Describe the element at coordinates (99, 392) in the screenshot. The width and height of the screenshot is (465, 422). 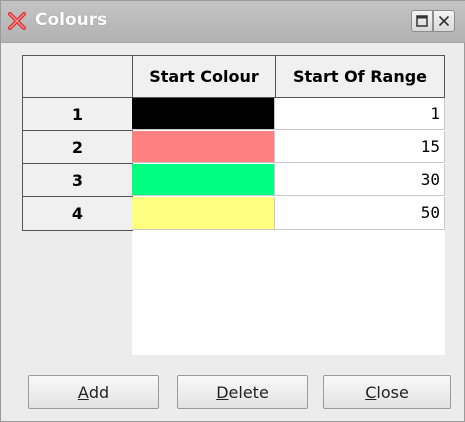
I see `add-label: dd` at that location.